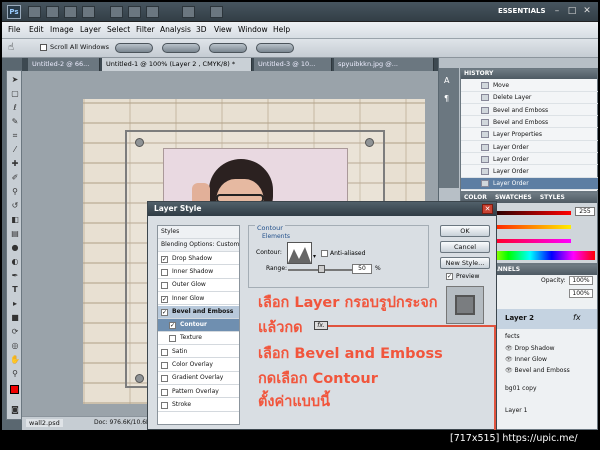 The width and height of the screenshot is (600, 450). I want to click on hand-tool-icon, so click(116, 12).